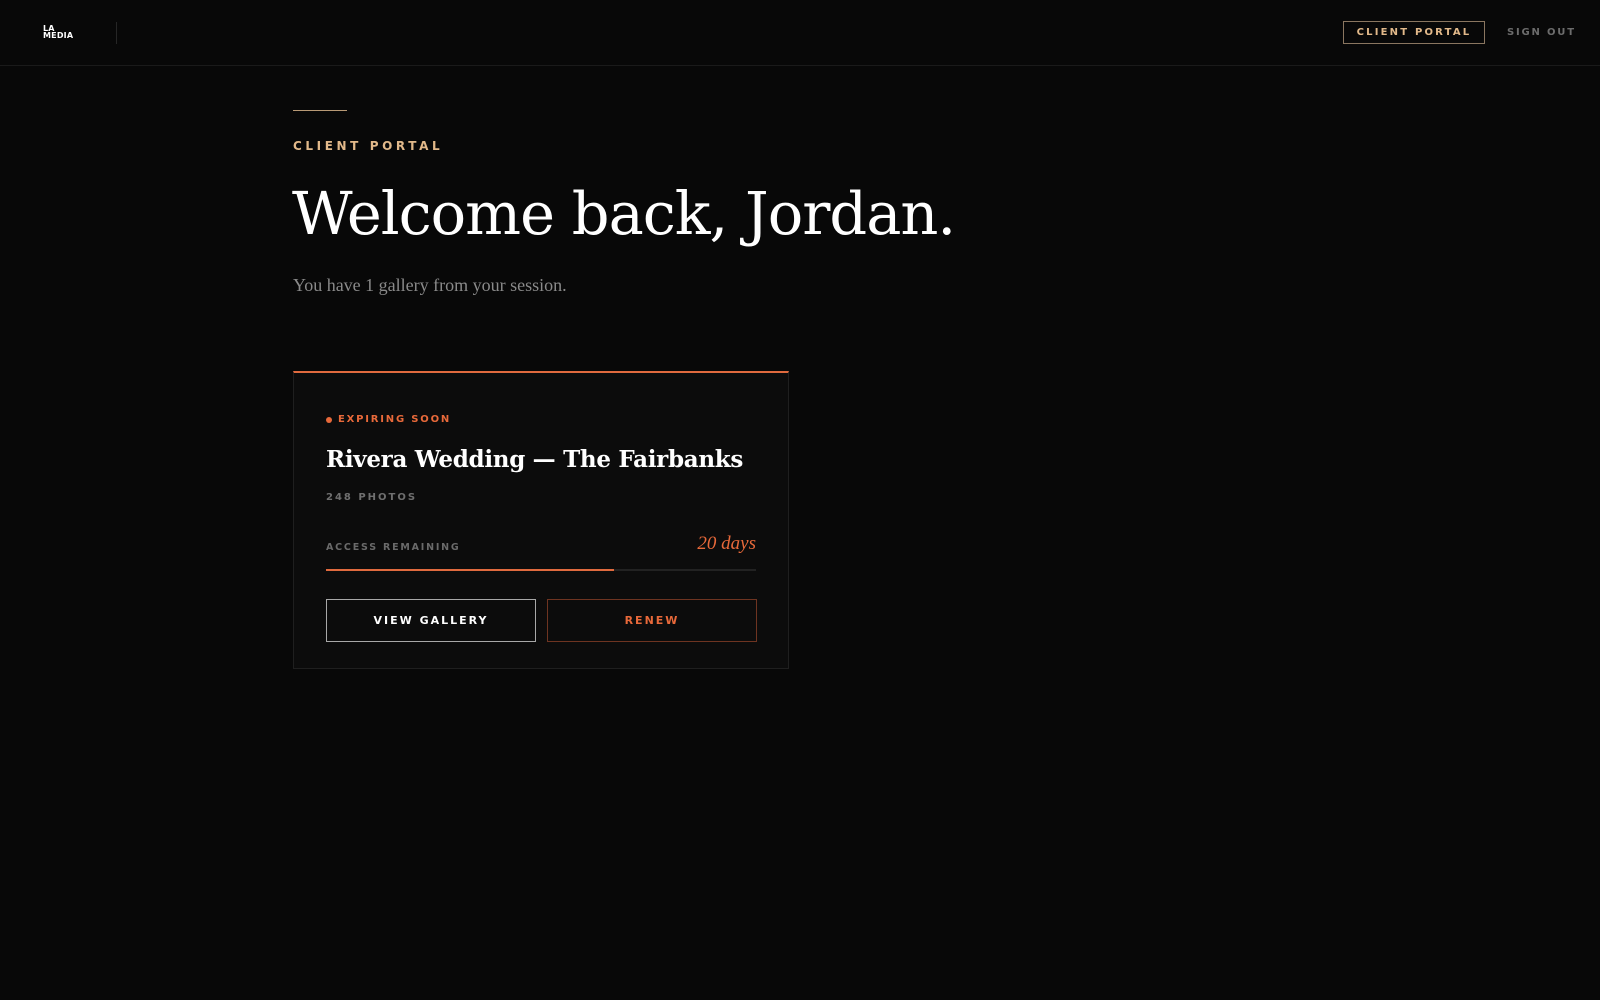 The height and width of the screenshot is (1000, 1600). I want to click on access-remaining-value: 20 days, so click(726, 543).